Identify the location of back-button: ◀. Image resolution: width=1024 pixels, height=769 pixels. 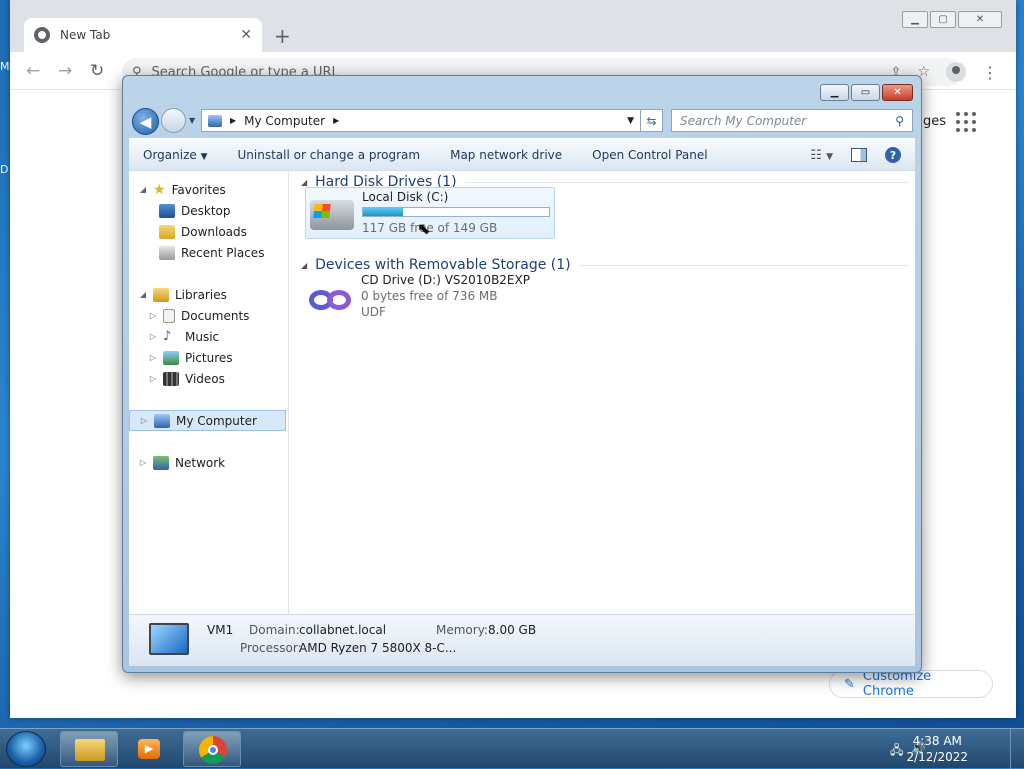
(145, 121).